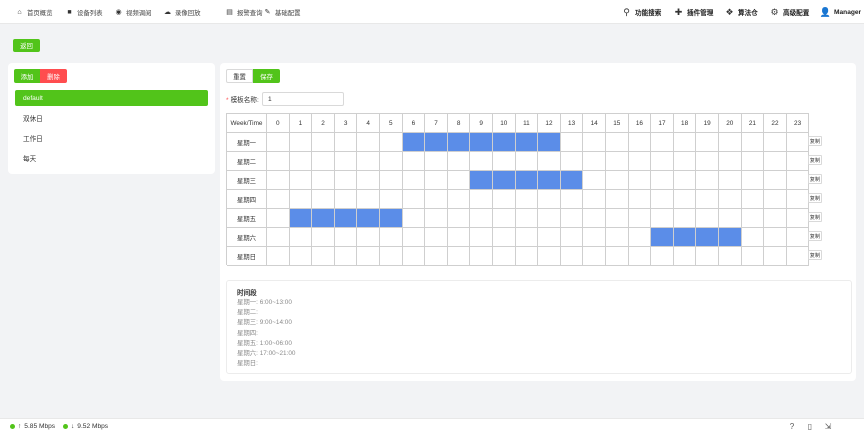  I want to click on template-list-item: 工作日, so click(111, 138).